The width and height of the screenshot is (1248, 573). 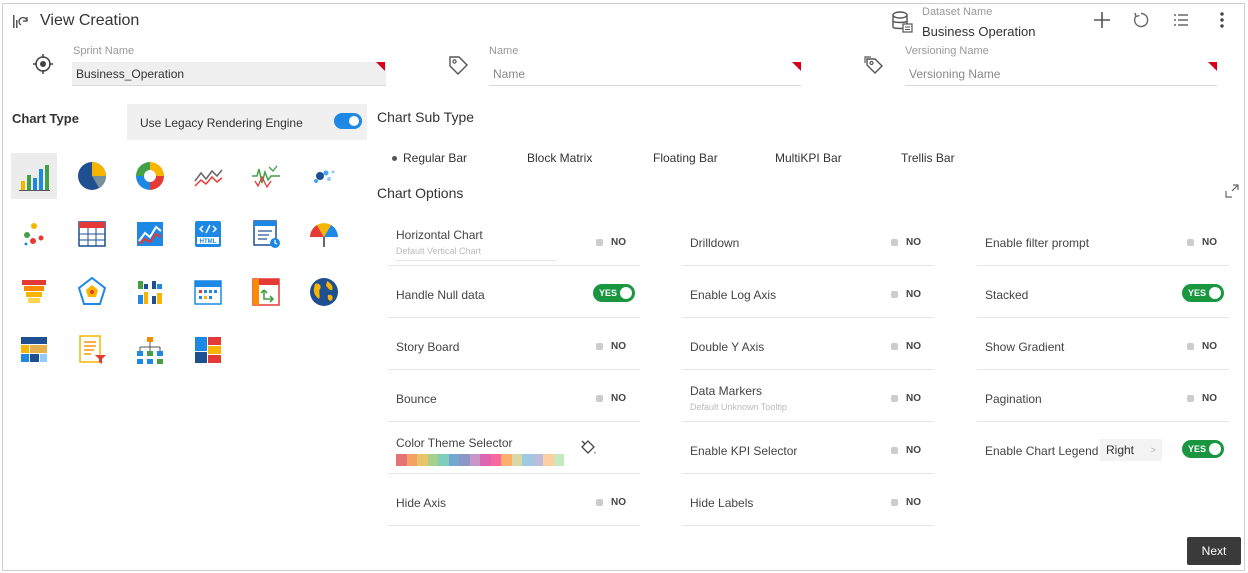 I want to click on chart-sub-type-label: Chart Sub Type, so click(x=426, y=117).